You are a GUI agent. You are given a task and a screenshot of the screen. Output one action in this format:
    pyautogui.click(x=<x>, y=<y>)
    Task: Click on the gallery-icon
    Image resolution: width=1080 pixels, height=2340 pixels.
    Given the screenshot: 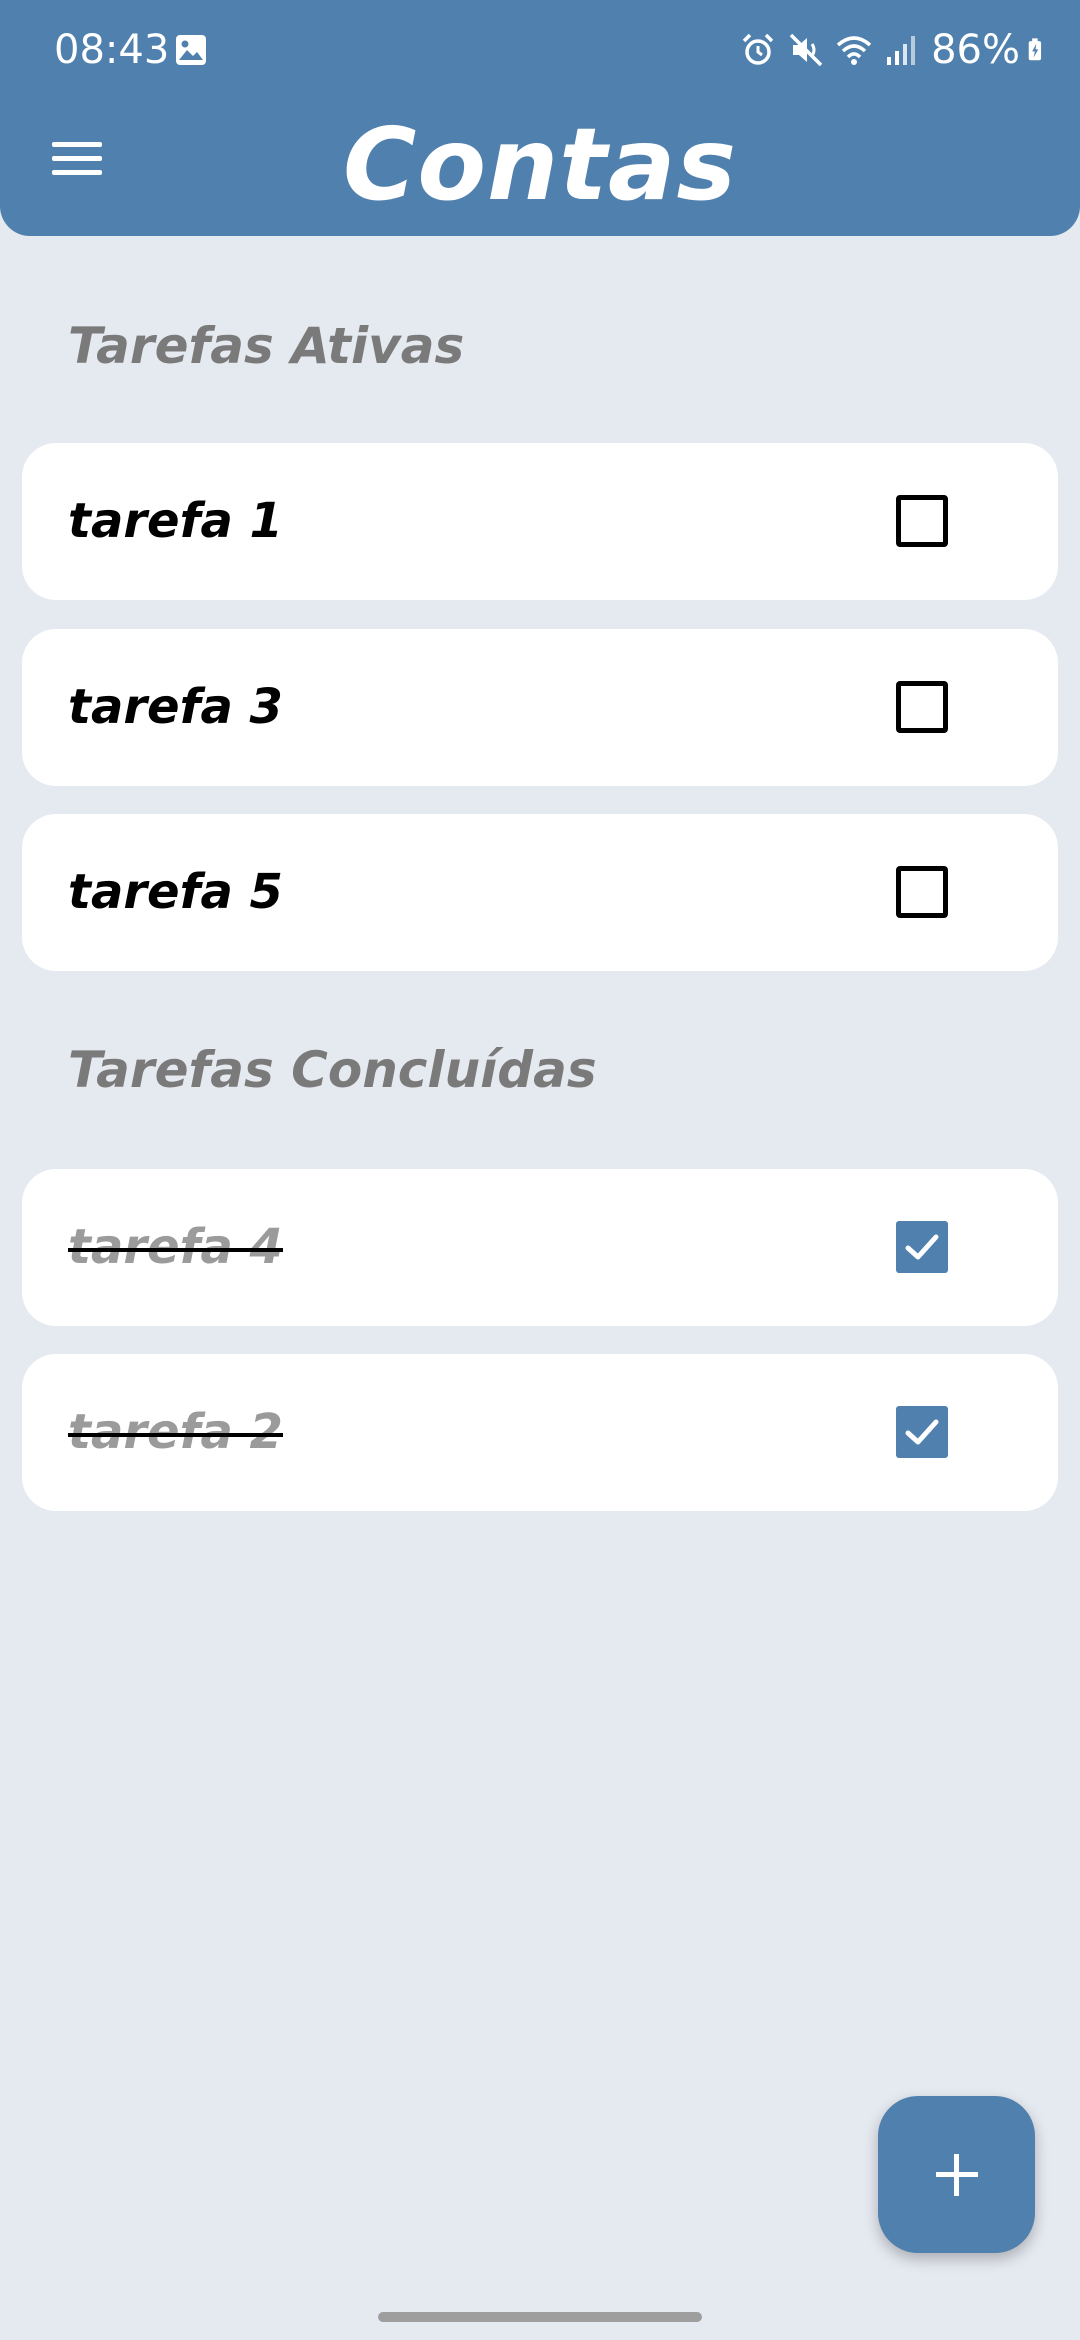 What is the action you would take?
    pyautogui.click(x=191, y=50)
    